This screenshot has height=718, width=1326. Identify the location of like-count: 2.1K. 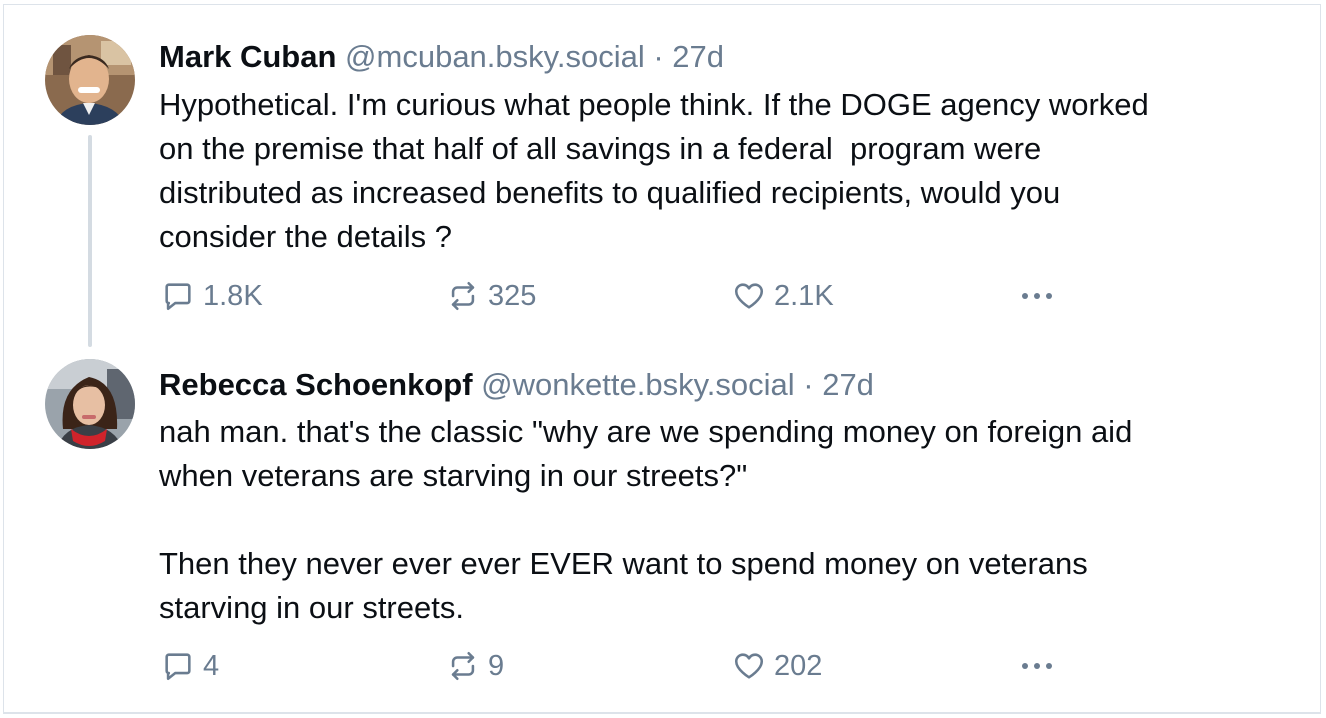
(804, 295).